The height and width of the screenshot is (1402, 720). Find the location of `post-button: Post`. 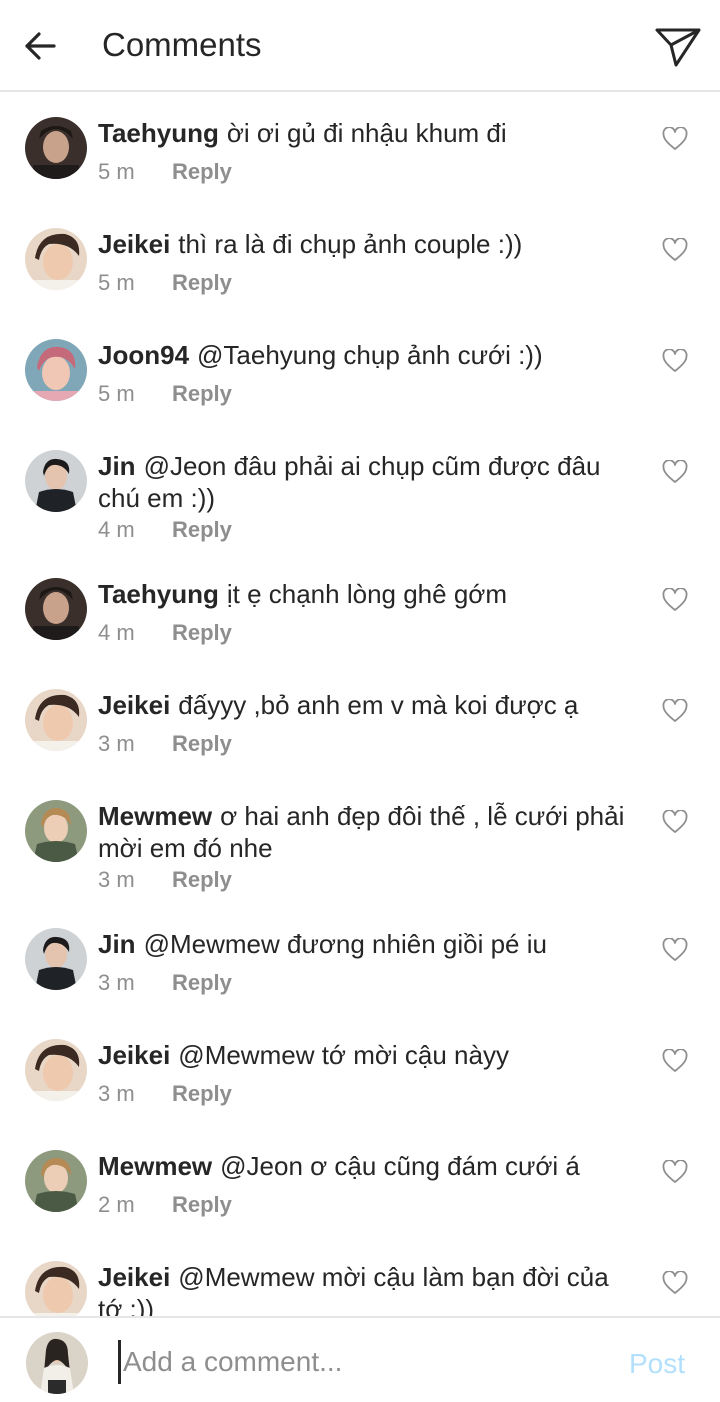

post-button: Post is located at coordinates (657, 1364).